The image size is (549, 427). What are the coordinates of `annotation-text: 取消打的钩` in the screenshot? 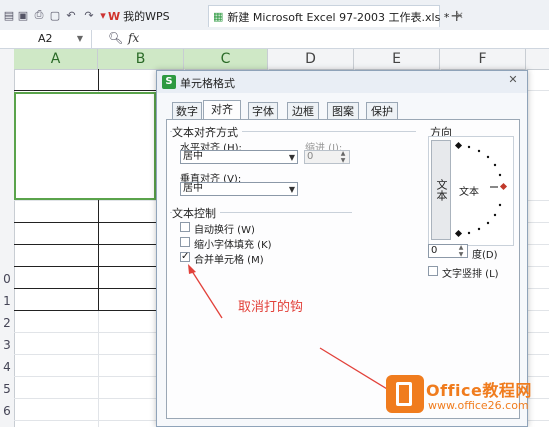 It's located at (271, 307).